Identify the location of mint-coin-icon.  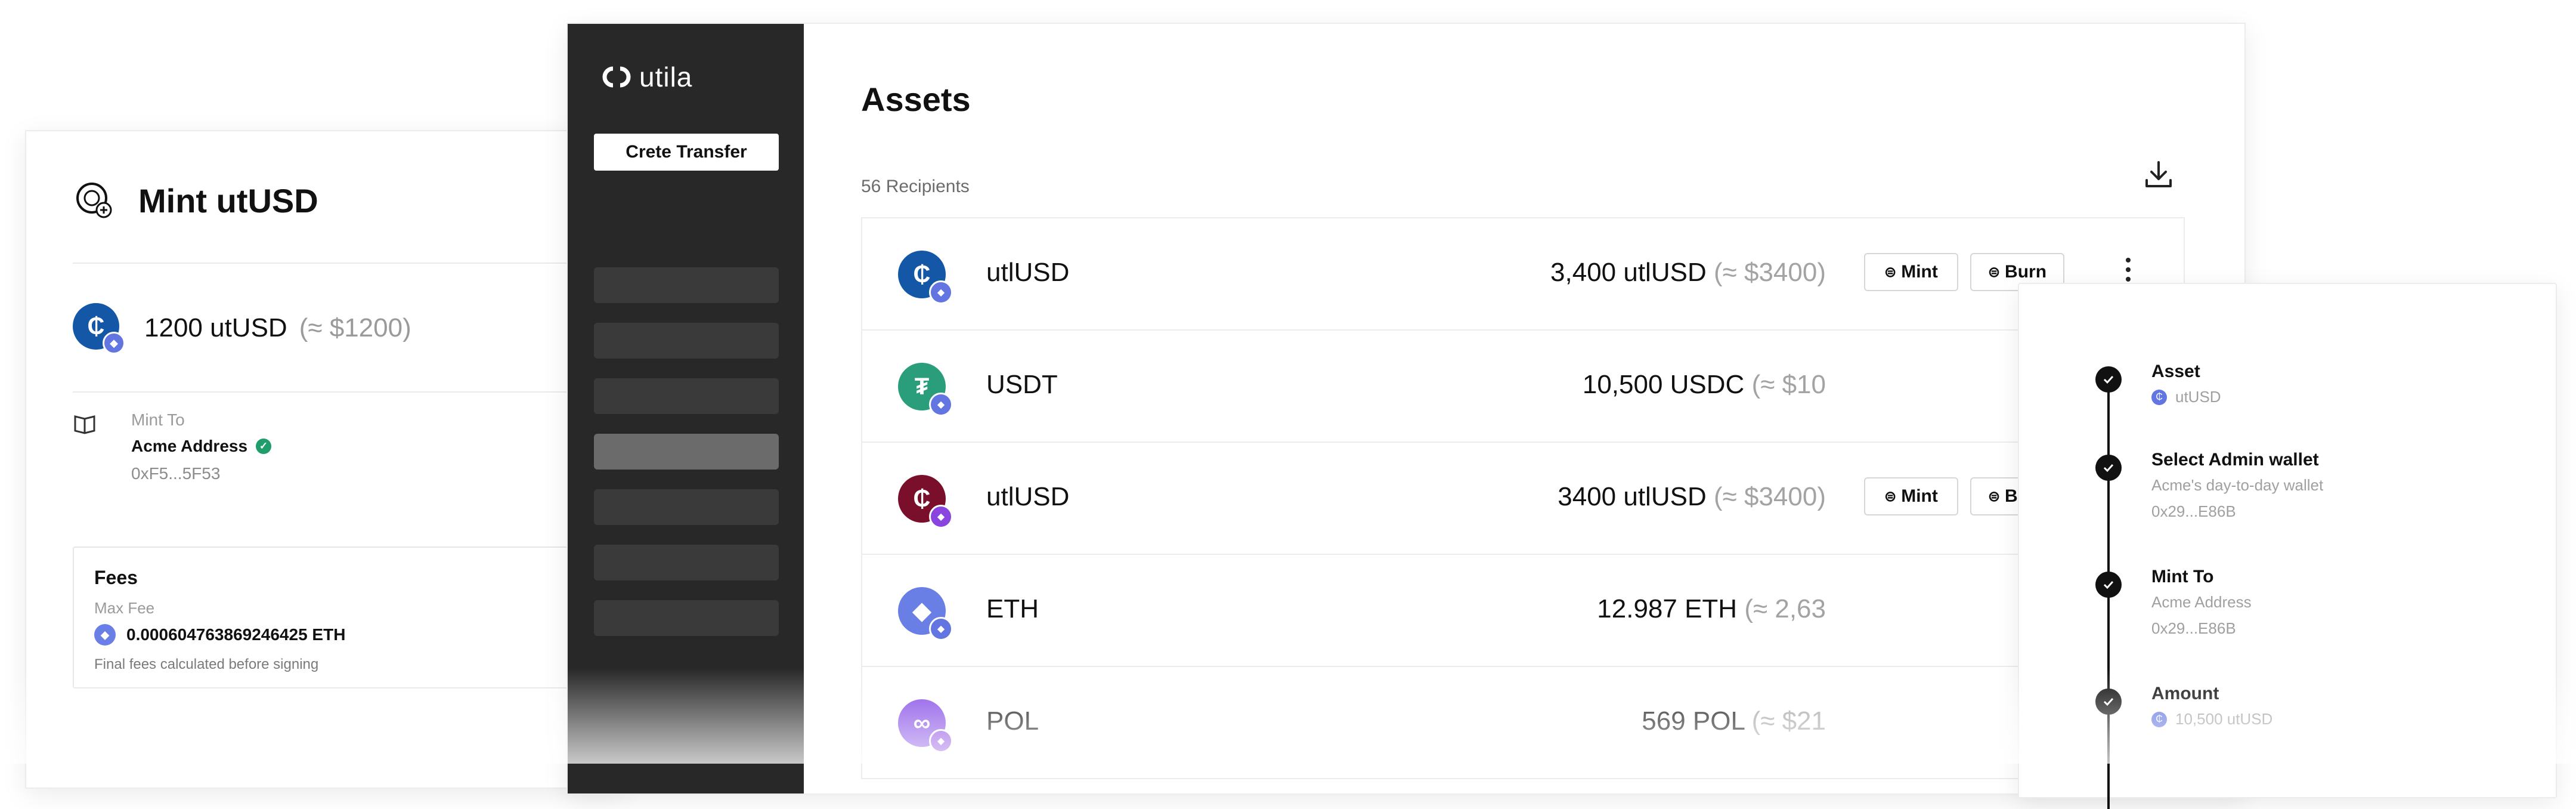
(94, 200).